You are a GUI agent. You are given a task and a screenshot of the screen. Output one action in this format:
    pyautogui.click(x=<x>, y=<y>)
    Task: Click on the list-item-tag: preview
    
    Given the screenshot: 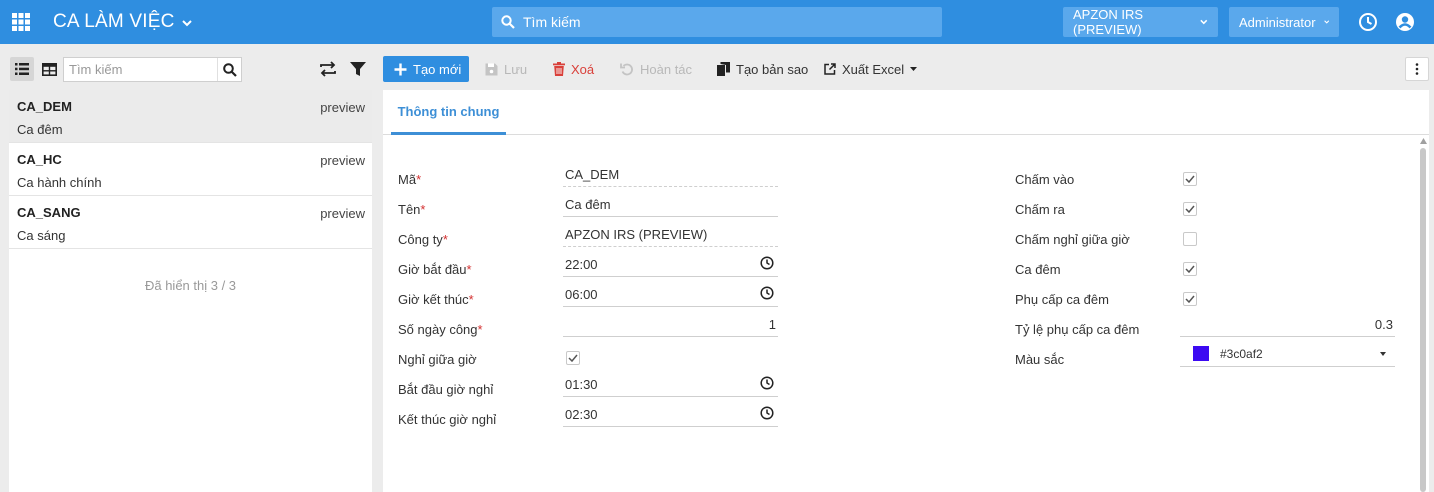 What is the action you would take?
    pyautogui.click(x=342, y=213)
    